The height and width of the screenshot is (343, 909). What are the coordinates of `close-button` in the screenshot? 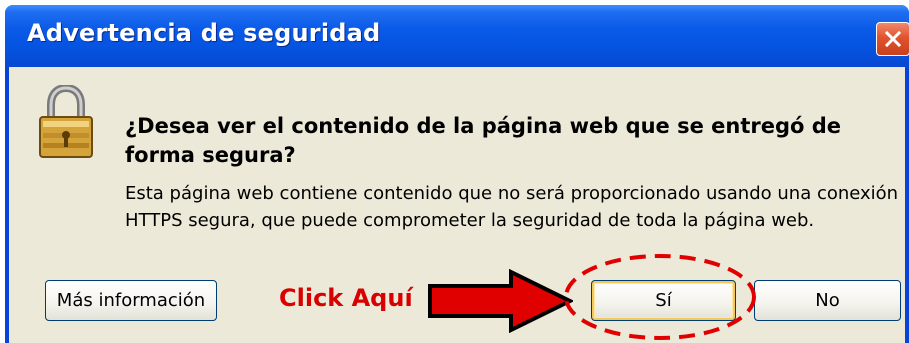 It's located at (892, 39).